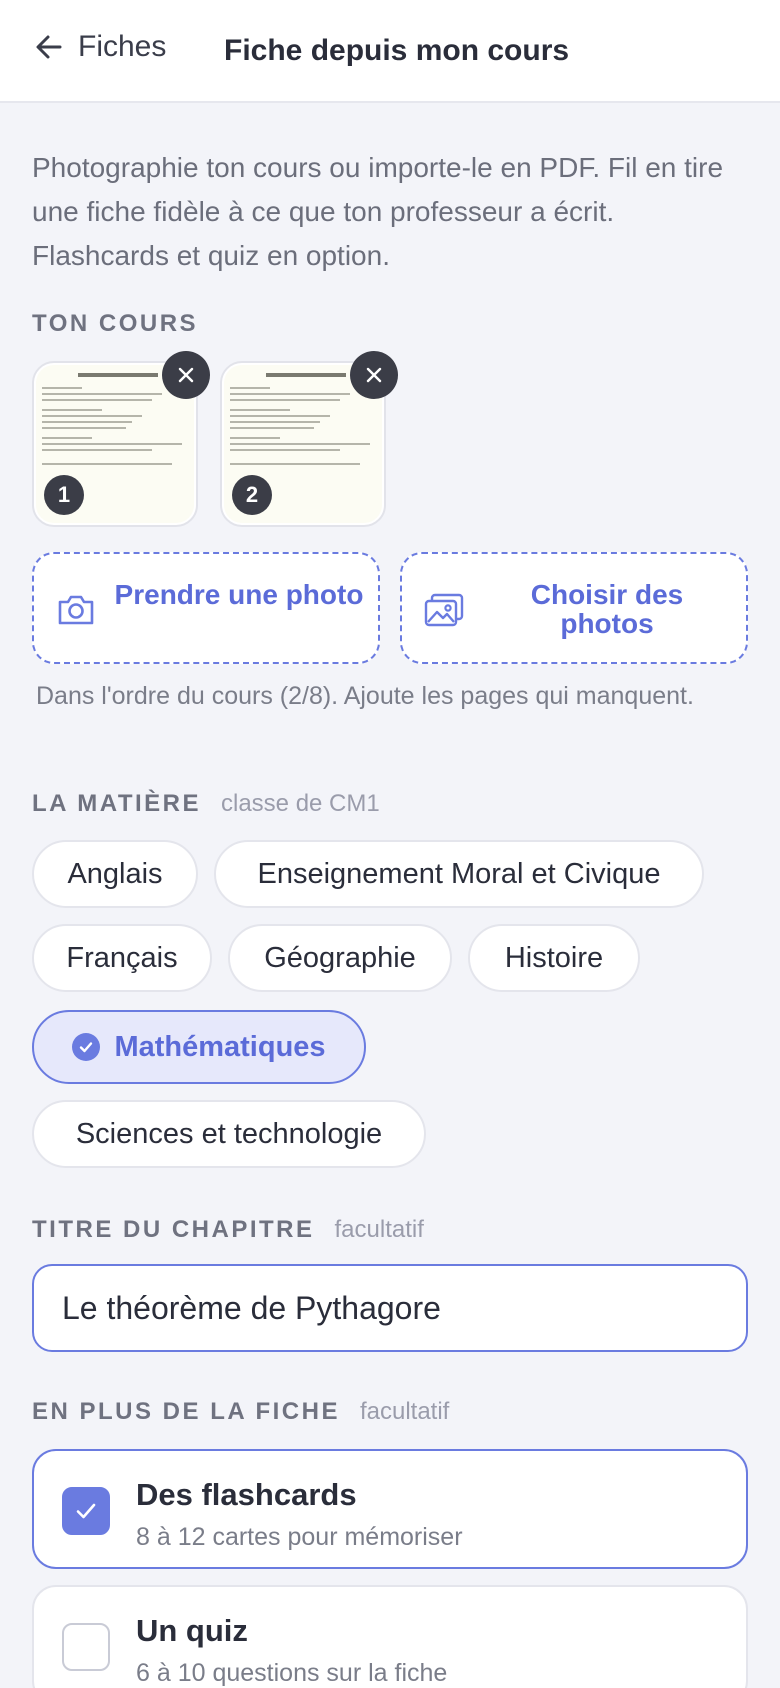 The height and width of the screenshot is (1688, 780). I want to click on page-thumbnail-1: 1, so click(121, 439).